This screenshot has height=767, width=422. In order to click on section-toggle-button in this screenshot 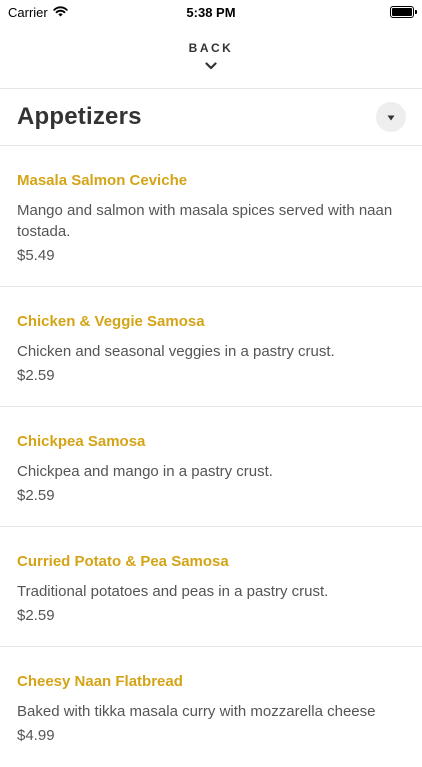, I will do `click(391, 117)`.